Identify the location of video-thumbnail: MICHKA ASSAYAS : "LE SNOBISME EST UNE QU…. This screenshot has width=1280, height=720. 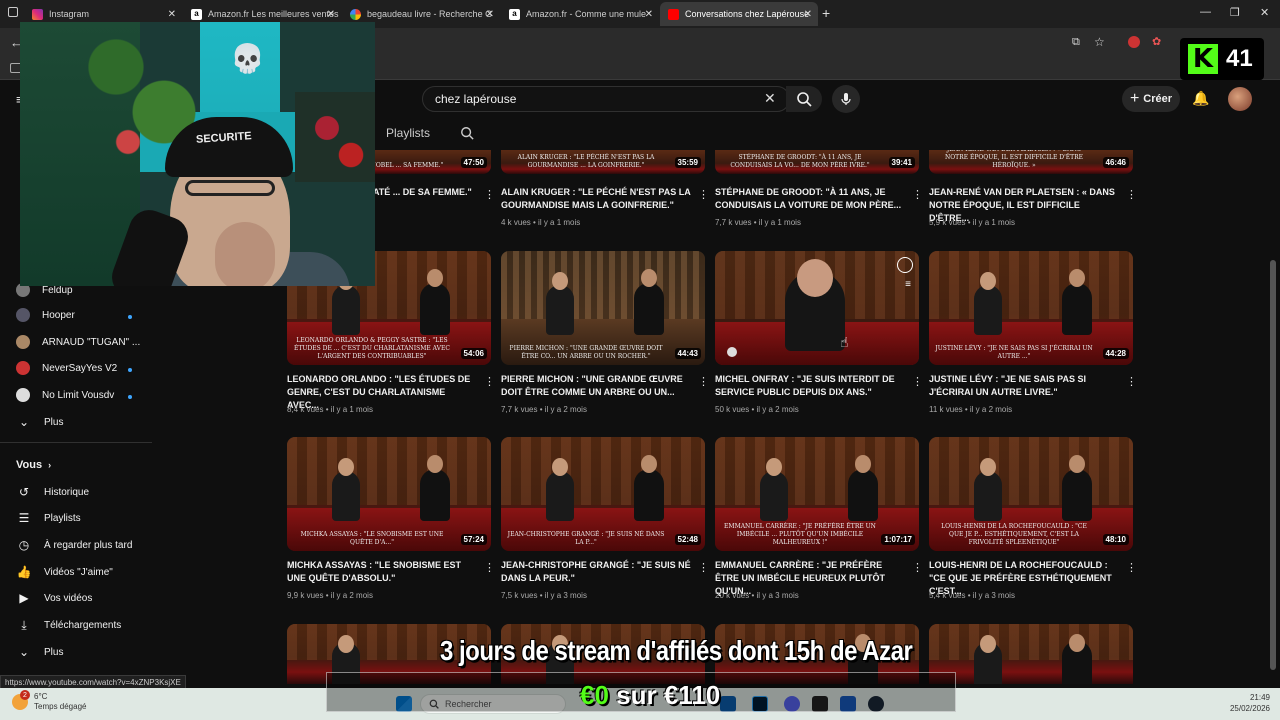
(389, 494).